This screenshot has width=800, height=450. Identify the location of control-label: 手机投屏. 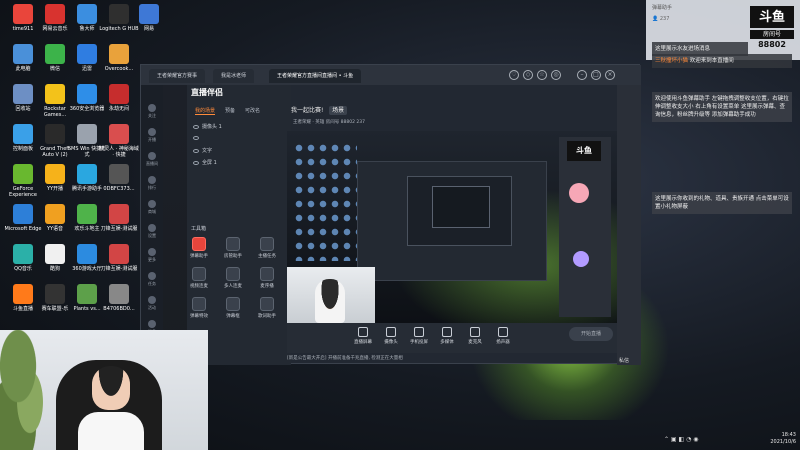
(419, 342).